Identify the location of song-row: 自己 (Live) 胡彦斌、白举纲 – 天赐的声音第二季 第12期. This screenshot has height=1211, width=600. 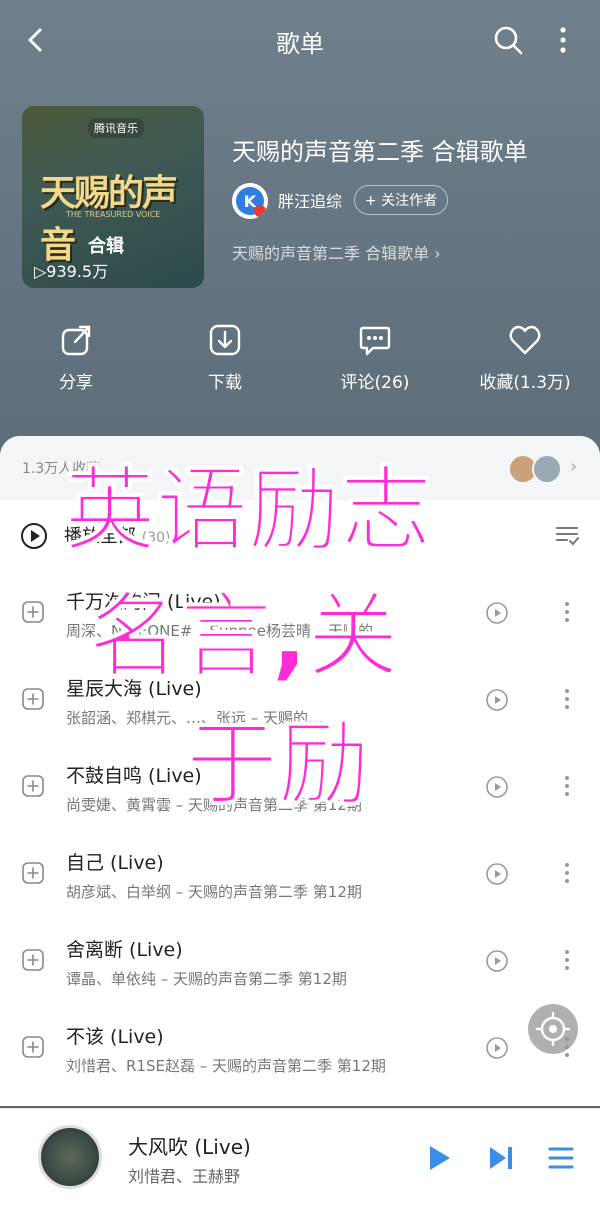
(300, 874).